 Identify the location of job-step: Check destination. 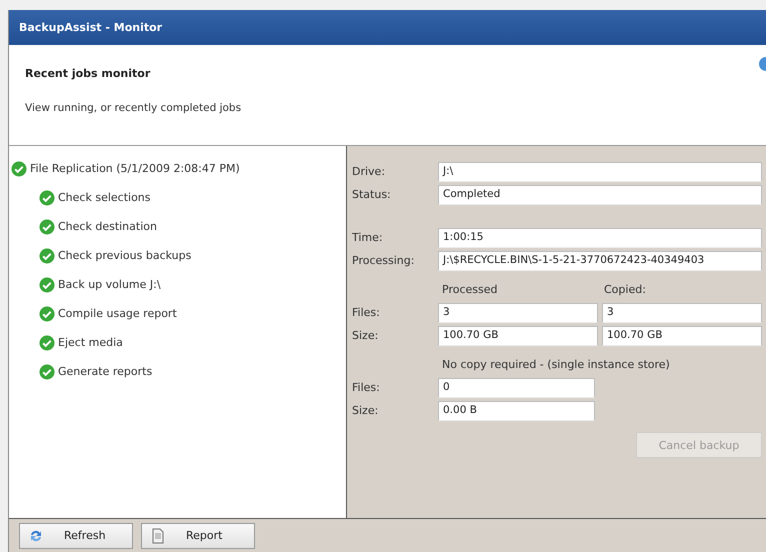
(107, 226).